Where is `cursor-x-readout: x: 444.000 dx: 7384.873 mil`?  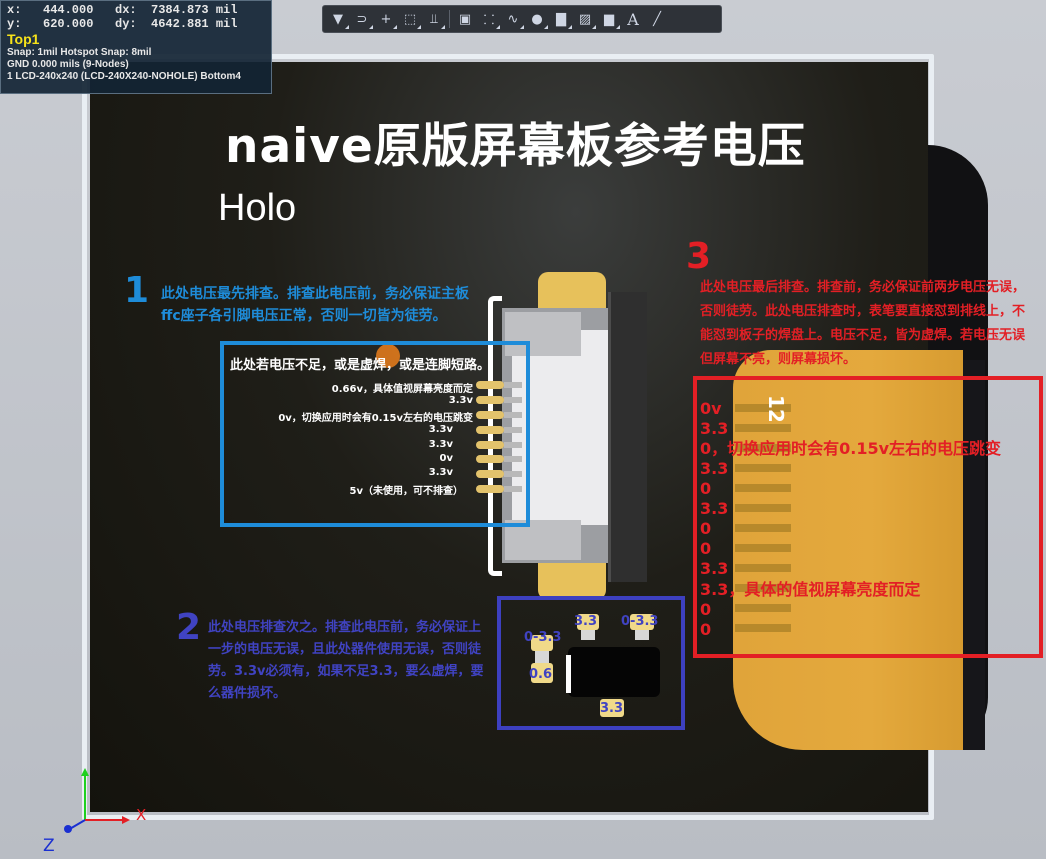
cursor-x-readout: x: 444.000 dx: 7384.873 mil is located at coordinates (122, 10).